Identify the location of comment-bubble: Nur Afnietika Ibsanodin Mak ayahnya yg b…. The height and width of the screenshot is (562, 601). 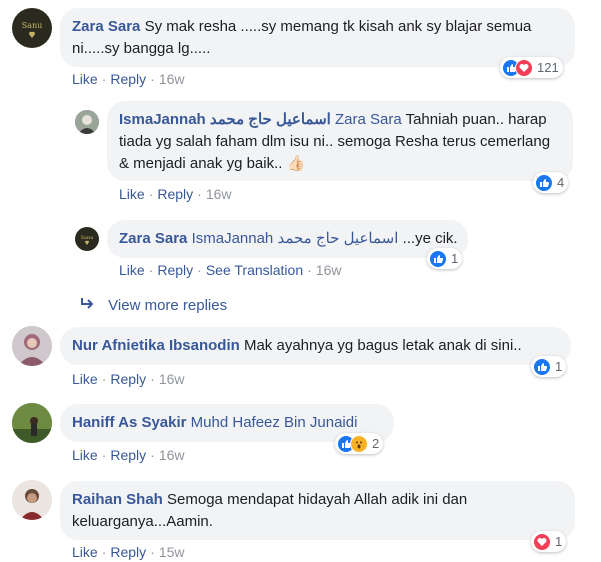
(315, 346).